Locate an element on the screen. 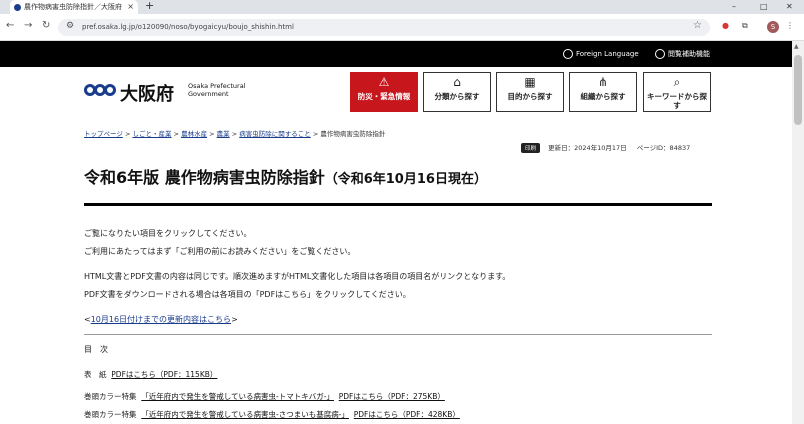 This screenshot has width=804, height=424. page-scrollbar: ▲ is located at coordinates (798, 232).